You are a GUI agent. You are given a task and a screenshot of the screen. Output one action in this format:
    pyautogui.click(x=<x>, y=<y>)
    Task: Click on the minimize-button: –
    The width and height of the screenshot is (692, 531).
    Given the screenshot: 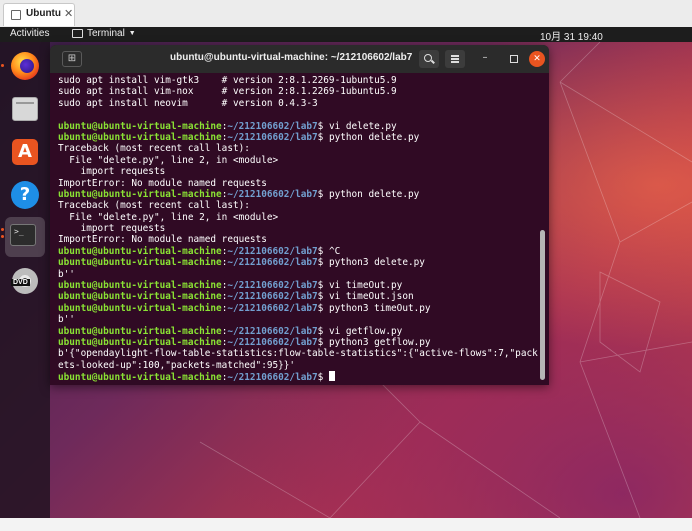 What is the action you would take?
    pyautogui.click(x=485, y=59)
    